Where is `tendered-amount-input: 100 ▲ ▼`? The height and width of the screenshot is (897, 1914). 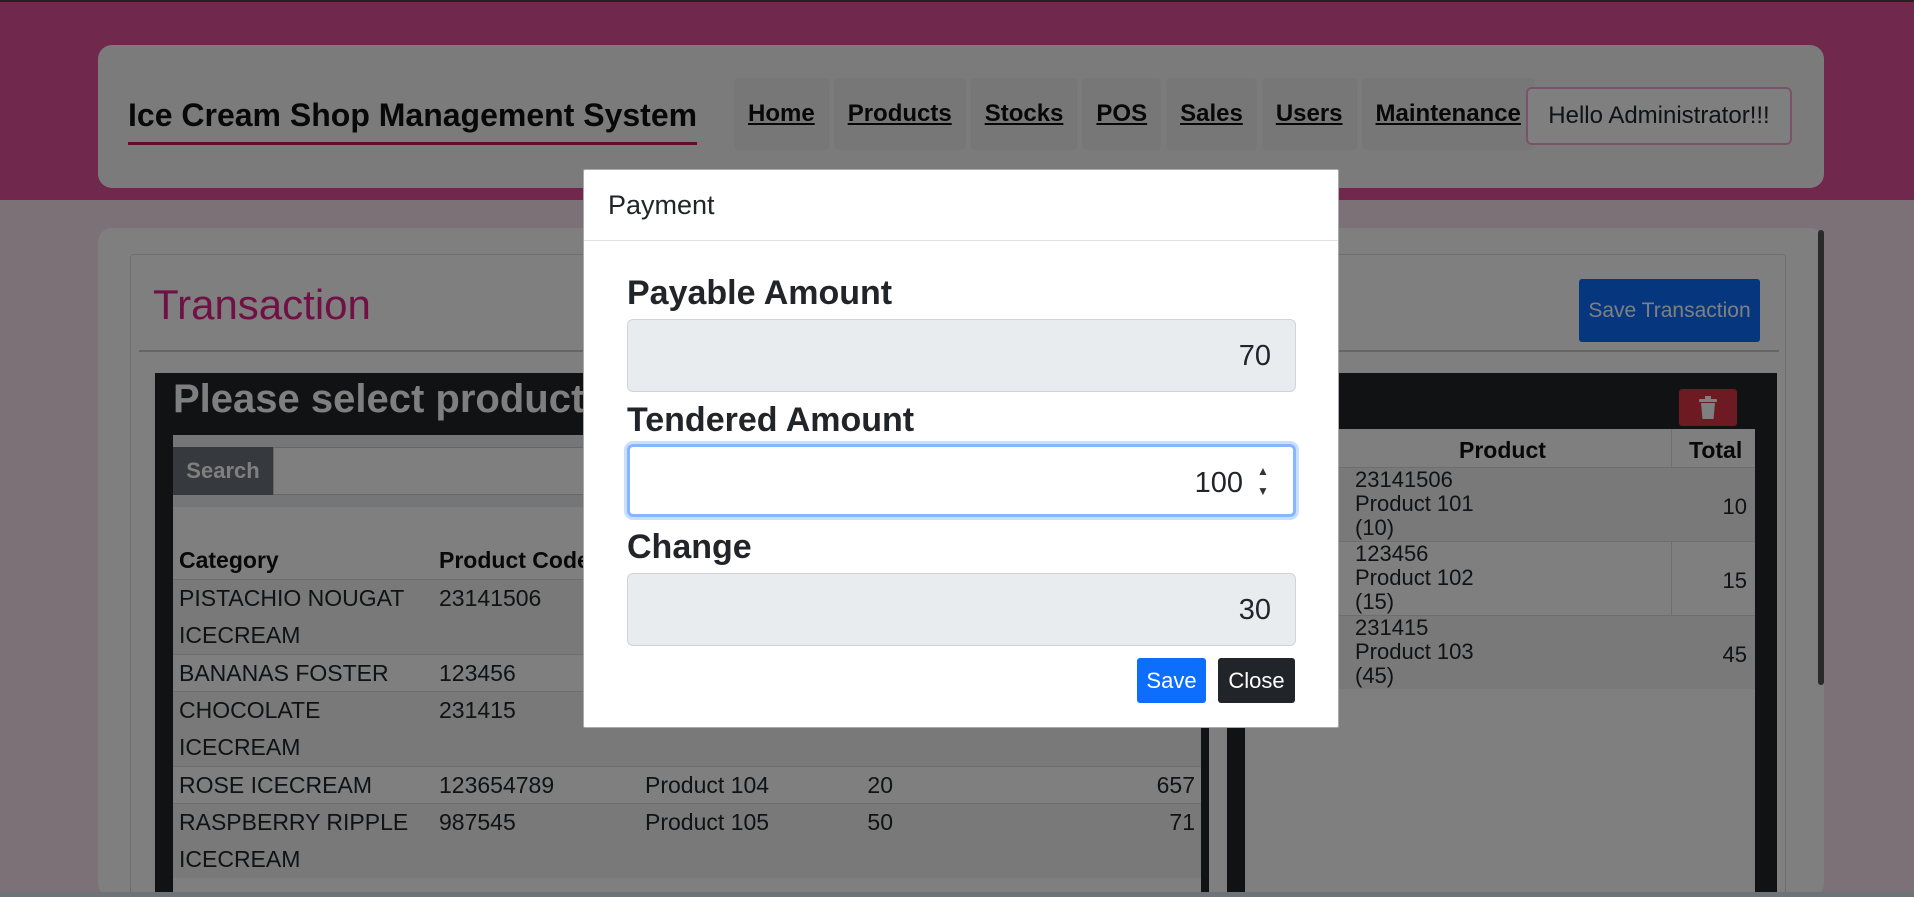
tendered-amount-input: 100 ▲ ▼ is located at coordinates (961, 480).